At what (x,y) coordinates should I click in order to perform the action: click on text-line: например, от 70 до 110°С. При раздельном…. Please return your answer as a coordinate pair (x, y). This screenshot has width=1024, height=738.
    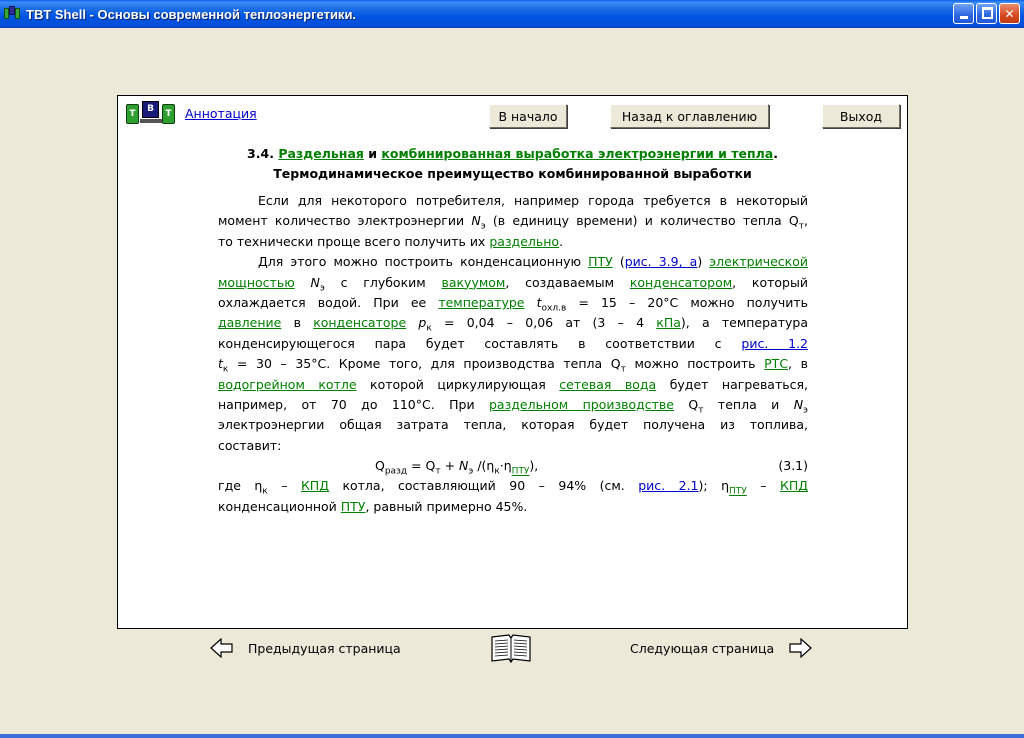
    Looking at the image, I should click on (513, 406).